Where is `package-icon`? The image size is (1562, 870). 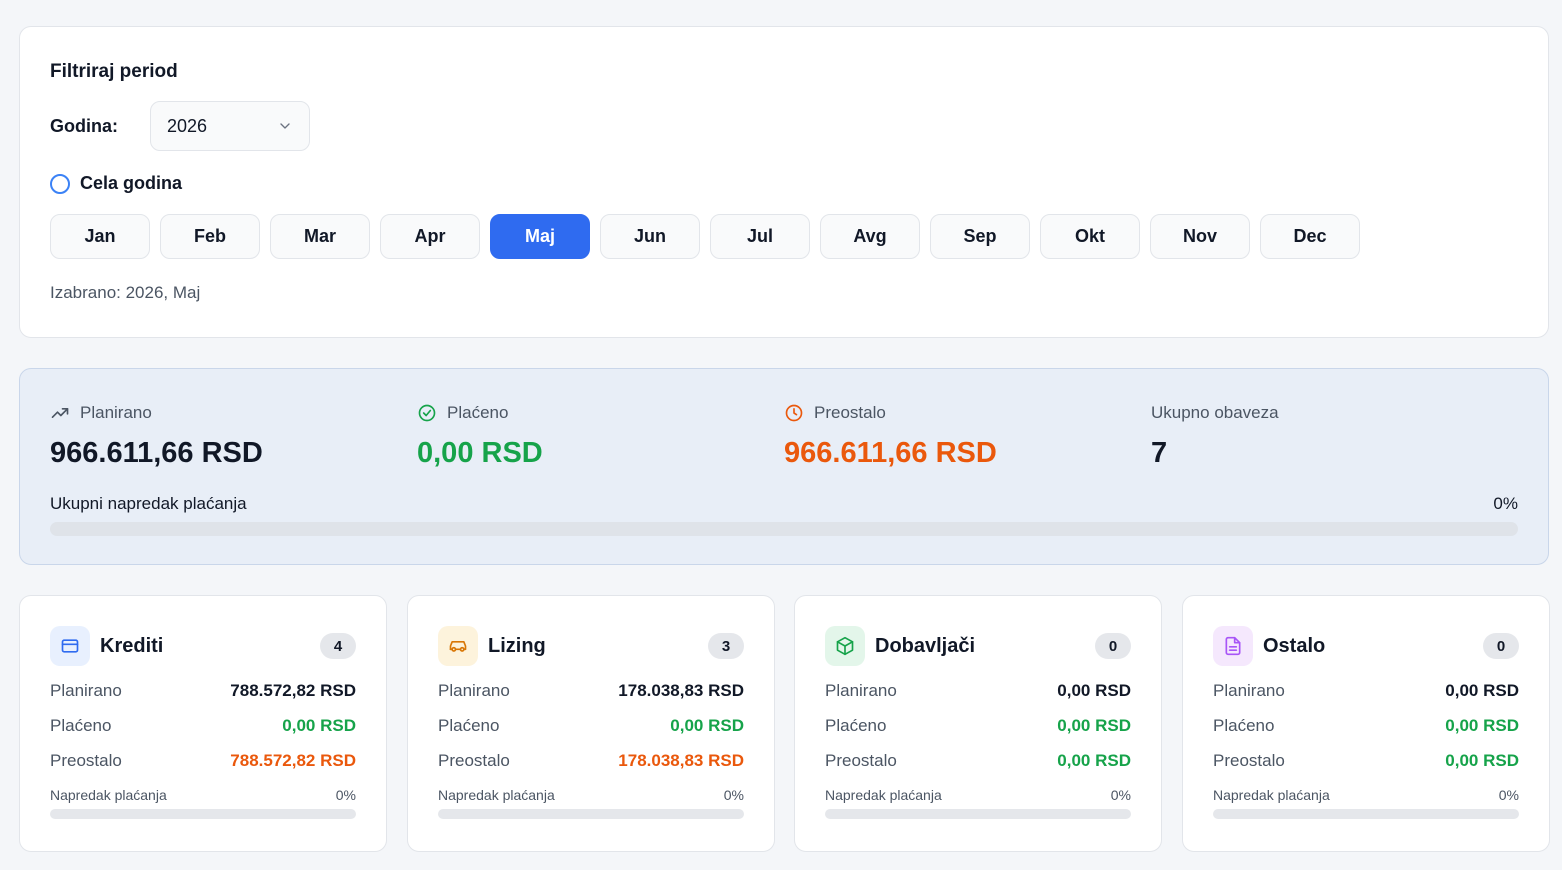 package-icon is located at coordinates (845, 646).